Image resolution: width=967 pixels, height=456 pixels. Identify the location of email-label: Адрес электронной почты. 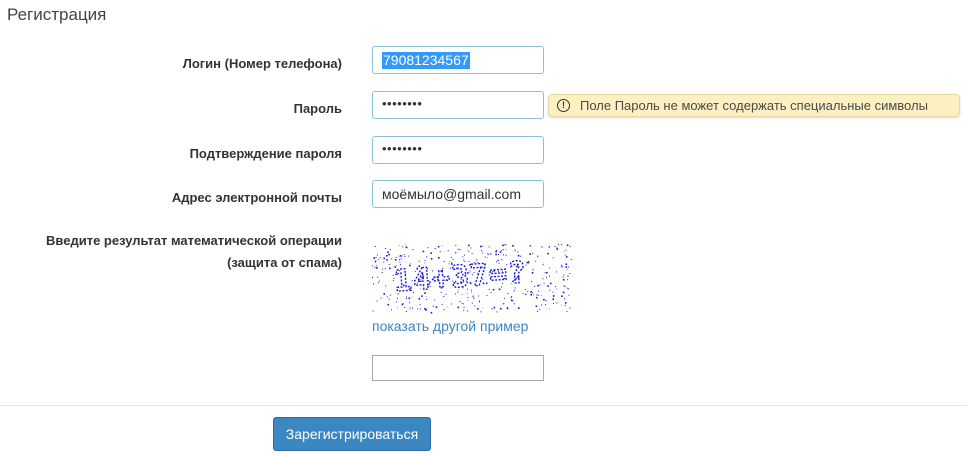
(256, 197).